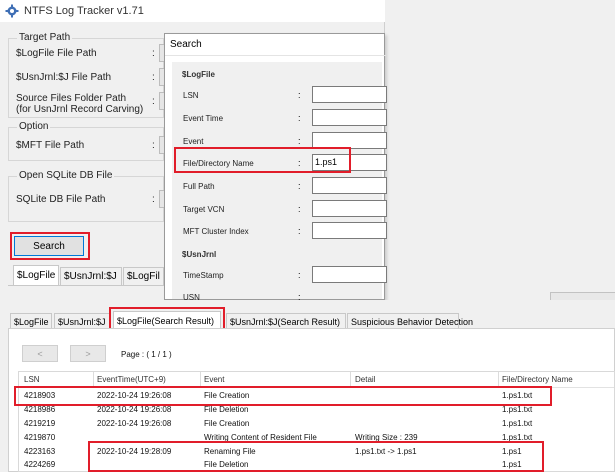 This screenshot has width=615, height=472. What do you see at coordinates (71, 98) in the screenshot?
I see `source-folder-label: Source Files Folder Path` at bounding box center [71, 98].